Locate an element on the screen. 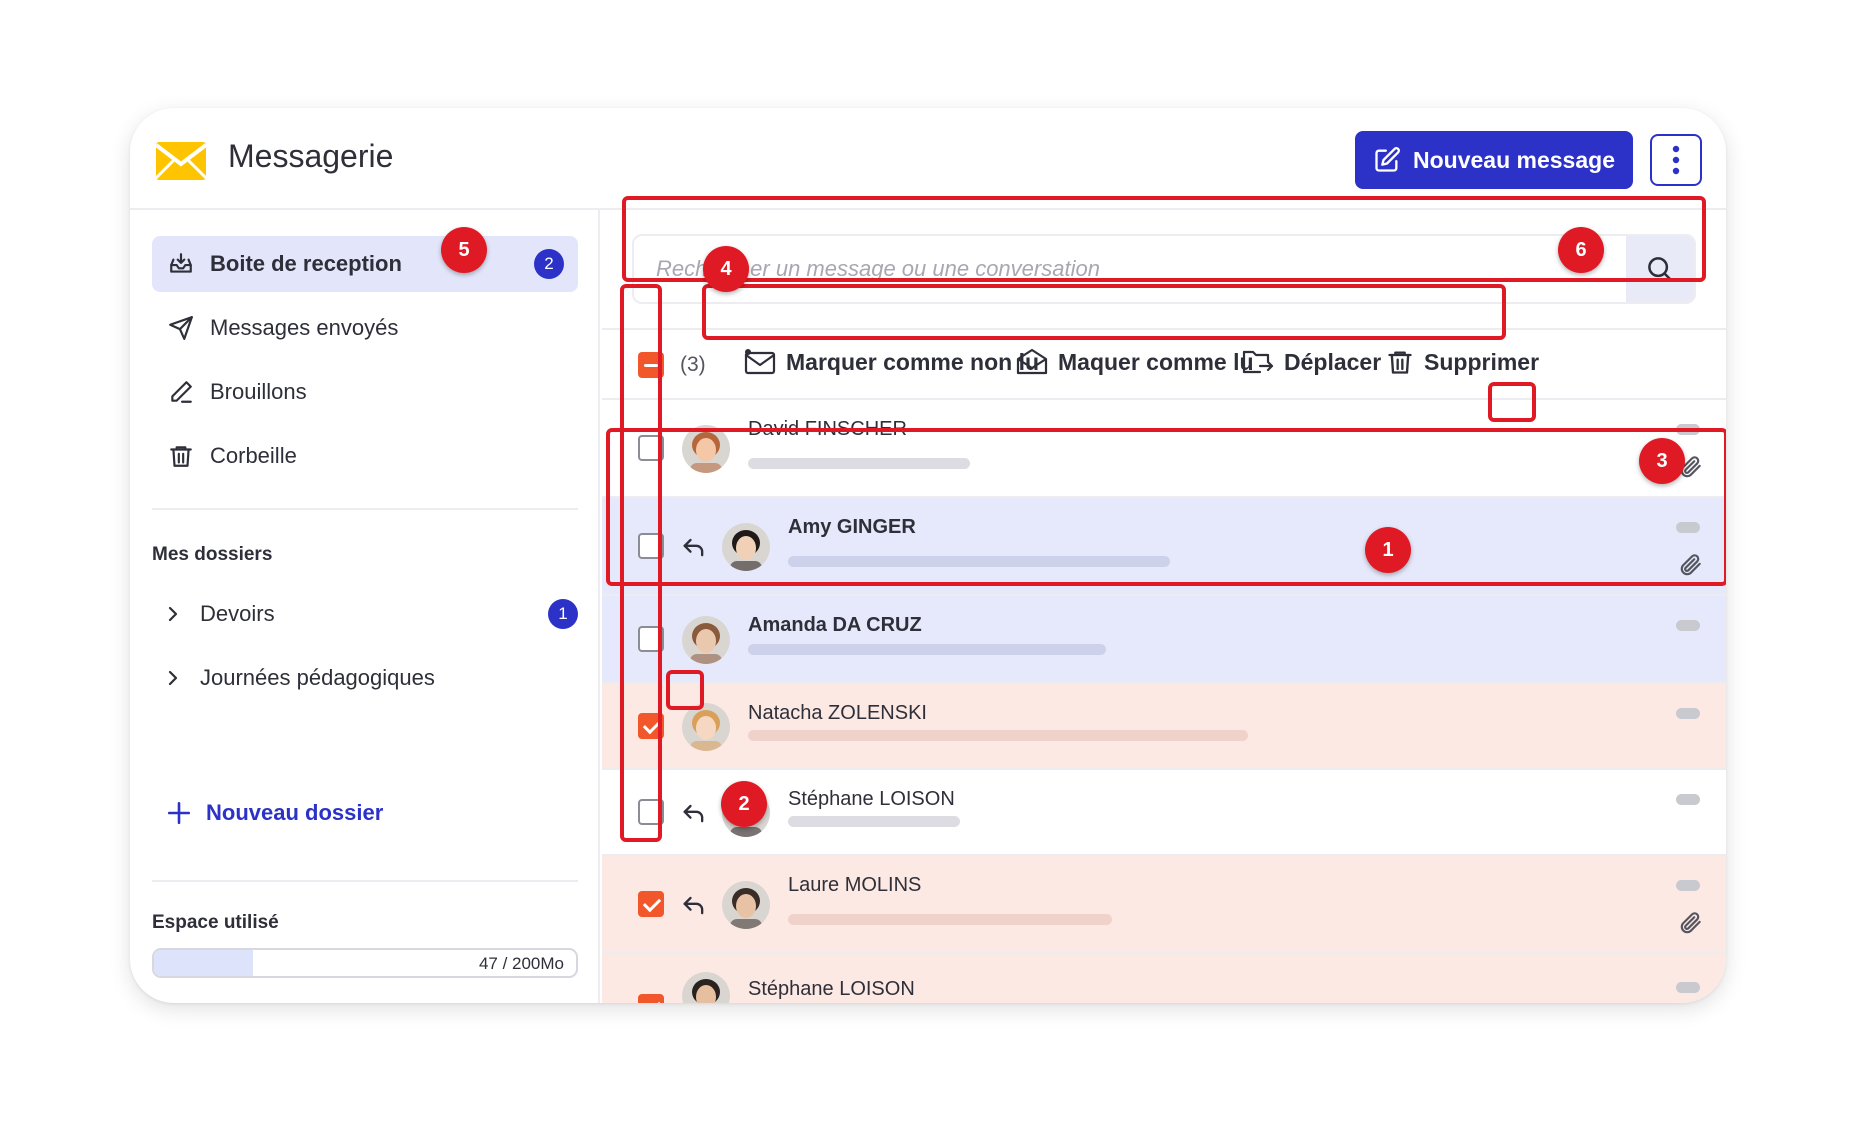 This screenshot has height=1124, width=1856. annotation-marker-6: 6 is located at coordinates (1581, 250).